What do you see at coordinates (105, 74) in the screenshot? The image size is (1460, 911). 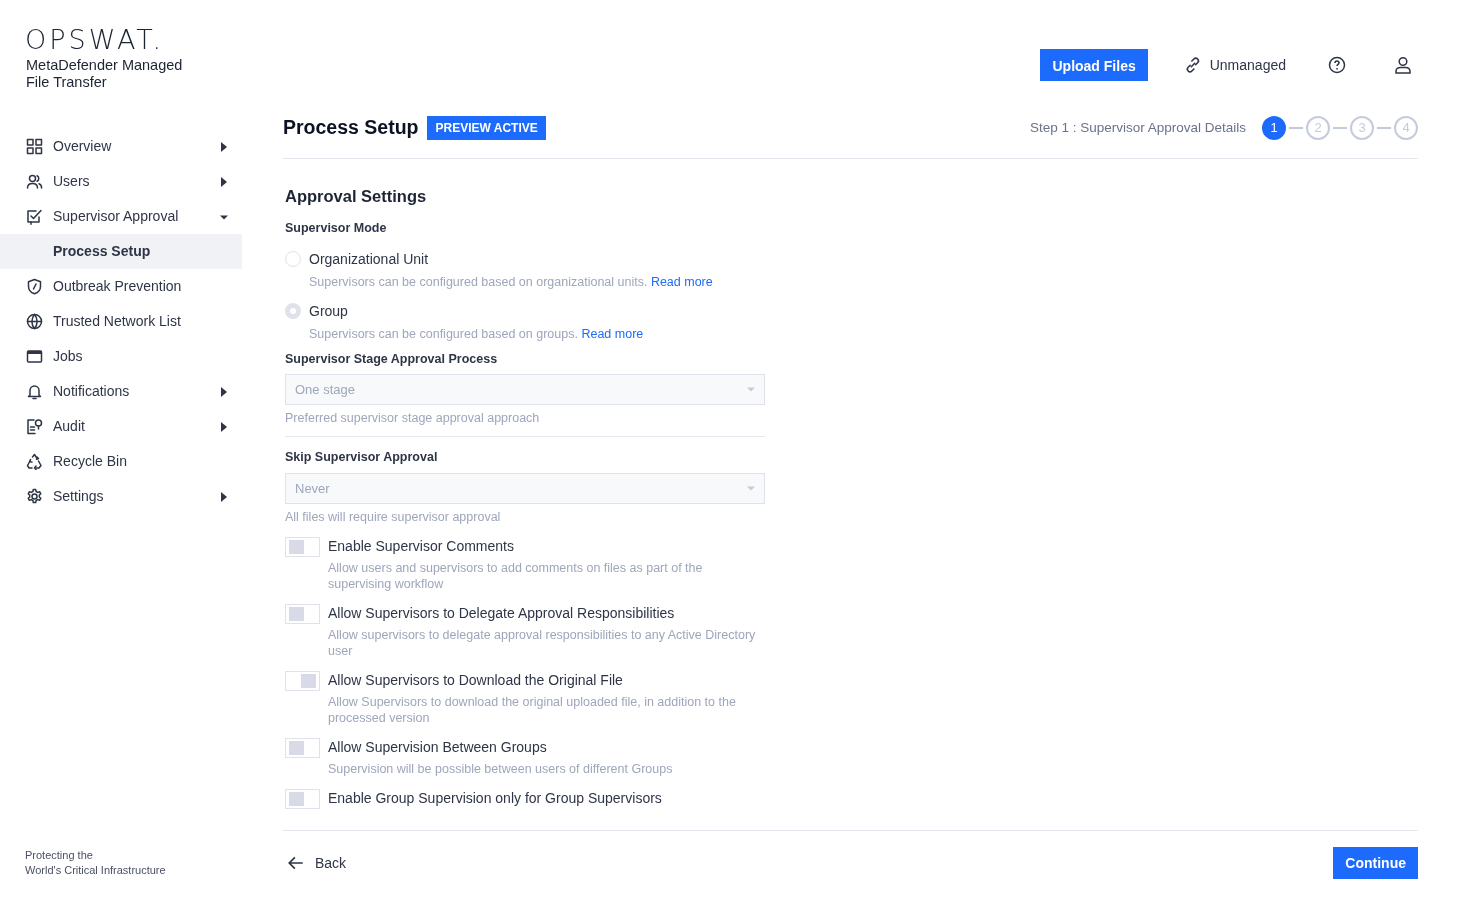 I see `product-name: MetaDefender Managed File Transfer` at bounding box center [105, 74].